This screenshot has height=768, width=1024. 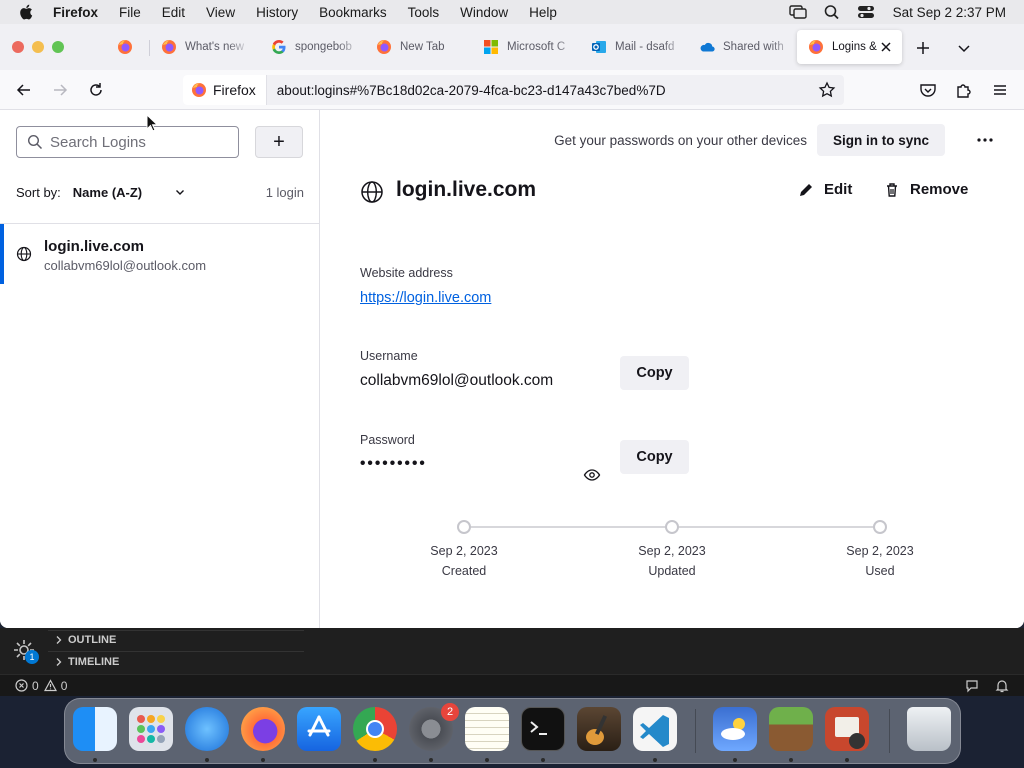 I want to click on weather-icon, so click(x=735, y=729).